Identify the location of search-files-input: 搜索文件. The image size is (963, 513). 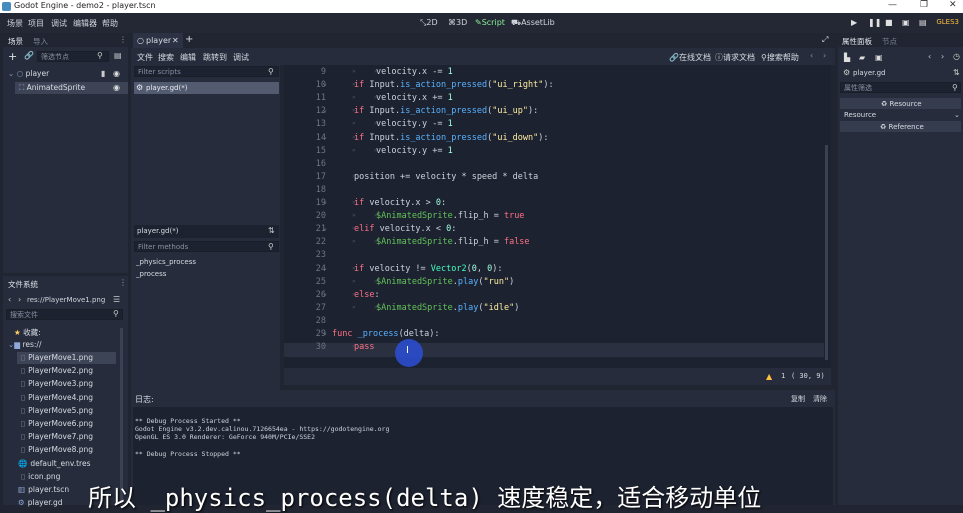
(64, 314).